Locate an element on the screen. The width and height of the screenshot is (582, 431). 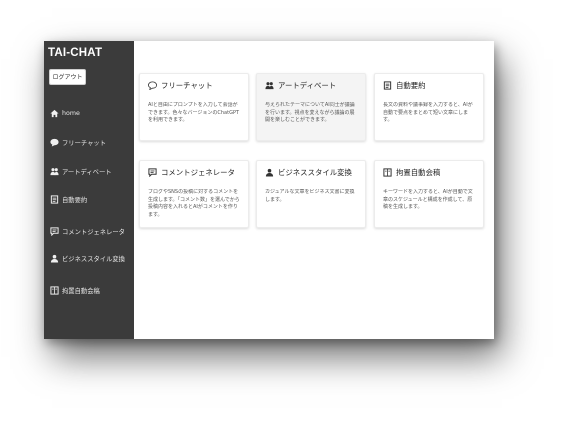
logout-button: ログアウト is located at coordinates (67, 77).